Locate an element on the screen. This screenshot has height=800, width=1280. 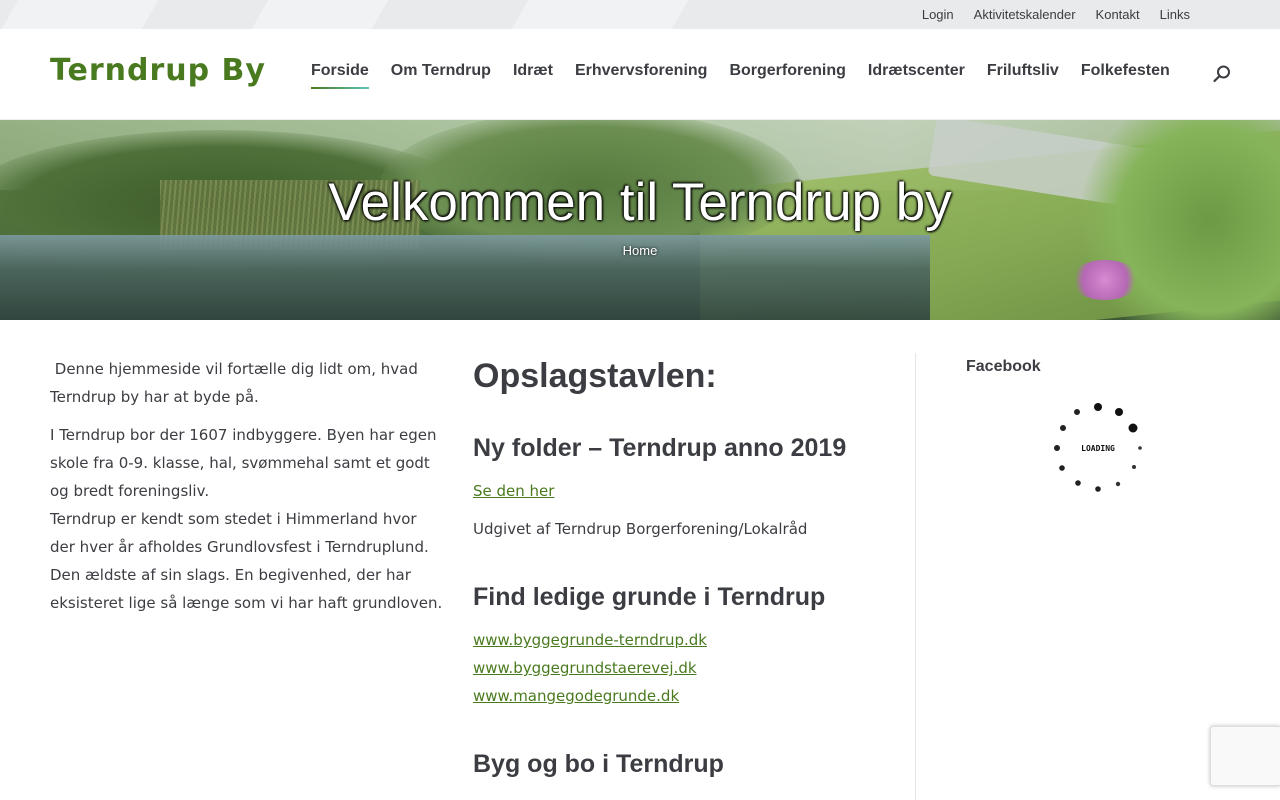
login-link: Login is located at coordinates (938, 14).